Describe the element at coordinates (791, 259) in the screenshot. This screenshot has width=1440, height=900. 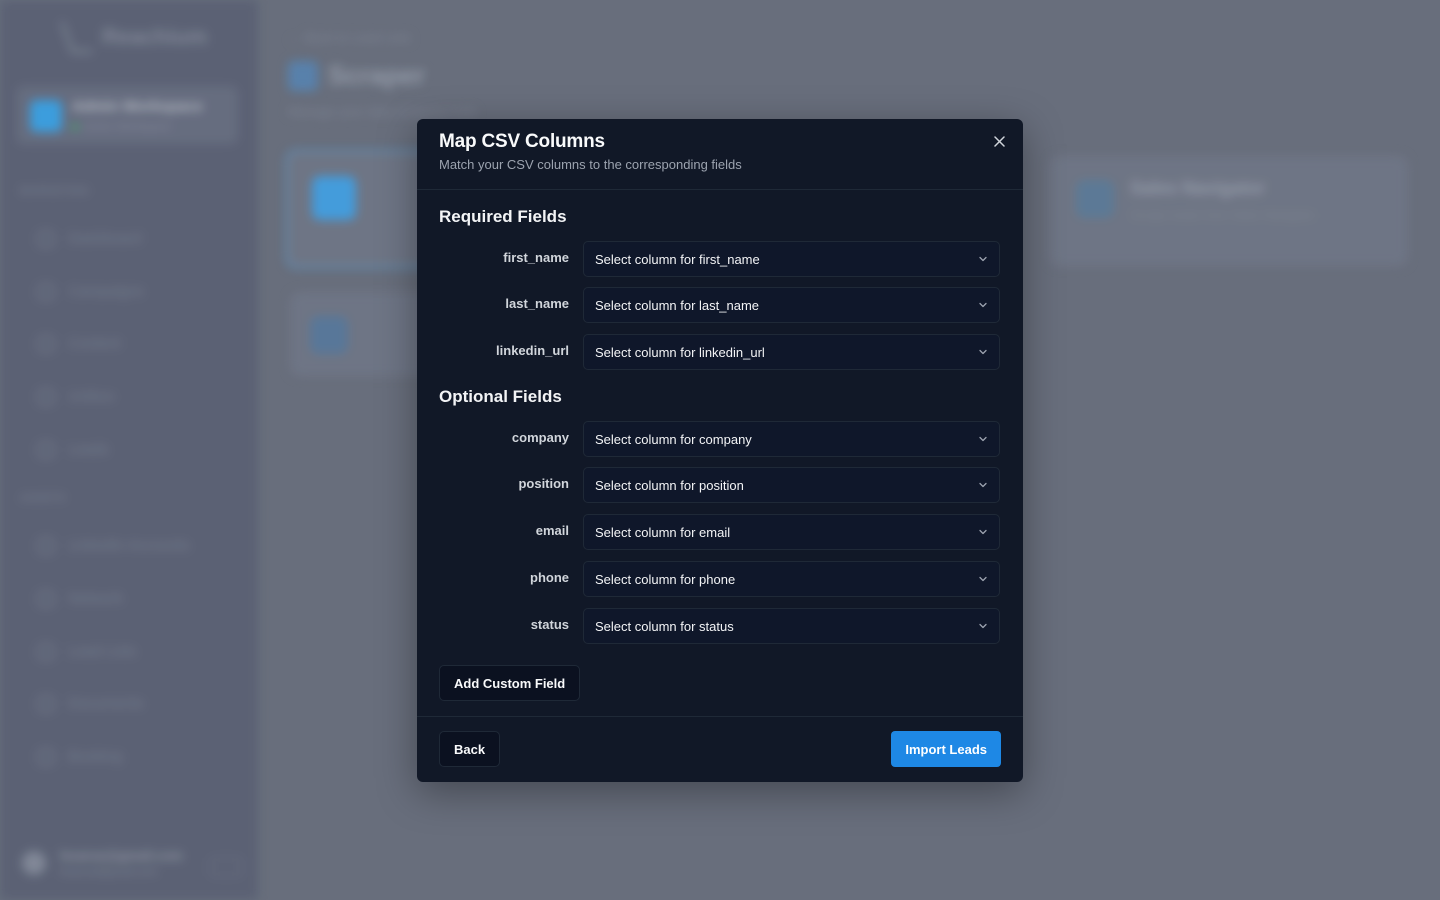
I see `first-name-column-select: Select column for first_name` at that location.